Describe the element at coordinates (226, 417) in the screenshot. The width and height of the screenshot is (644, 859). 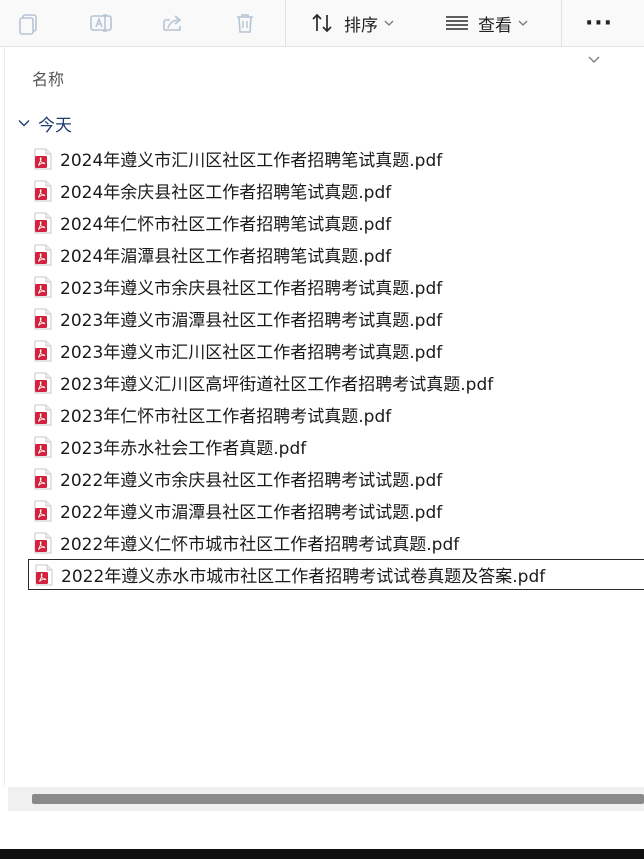
I see `file-name: 2023年仁怀市社区工作者招聘考试真题.pdf` at that location.